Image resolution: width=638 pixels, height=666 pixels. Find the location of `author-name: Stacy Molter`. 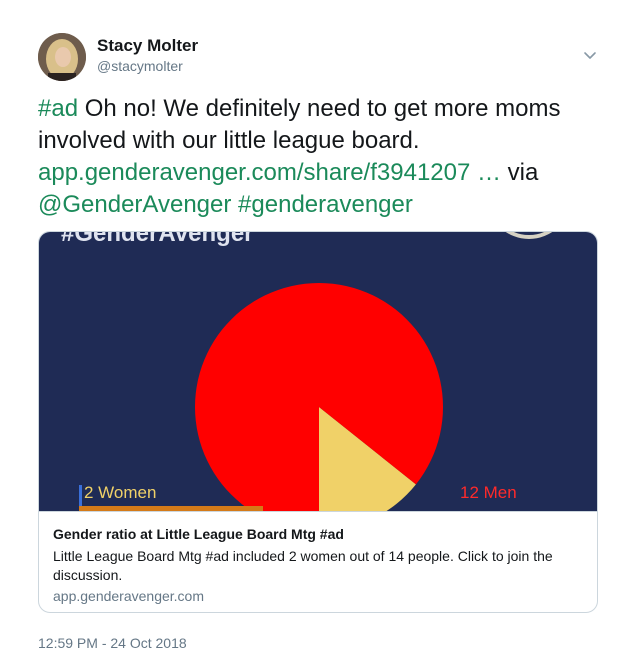

author-name: Stacy Molter is located at coordinates (147, 46).